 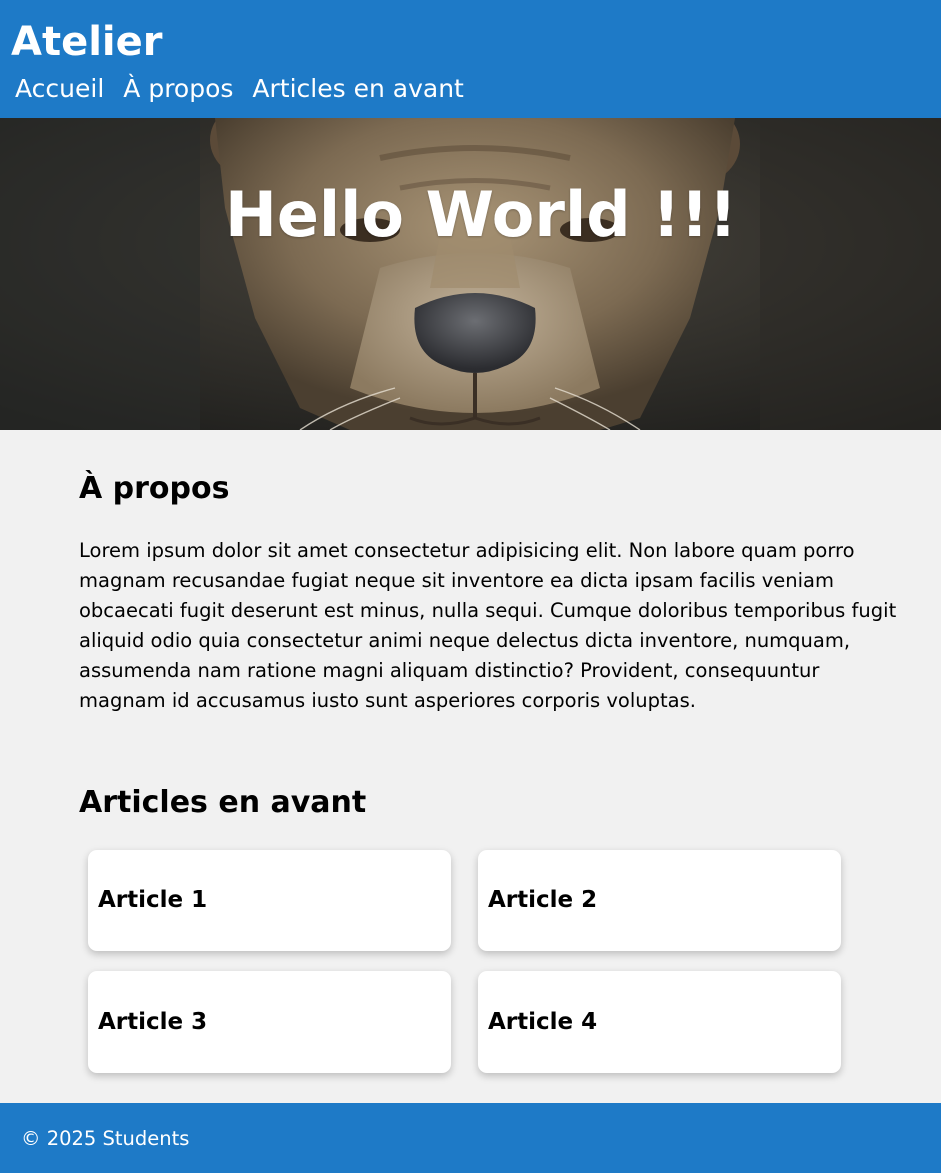 I want to click on article-title: Article 3, so click(x=153, y=1022).